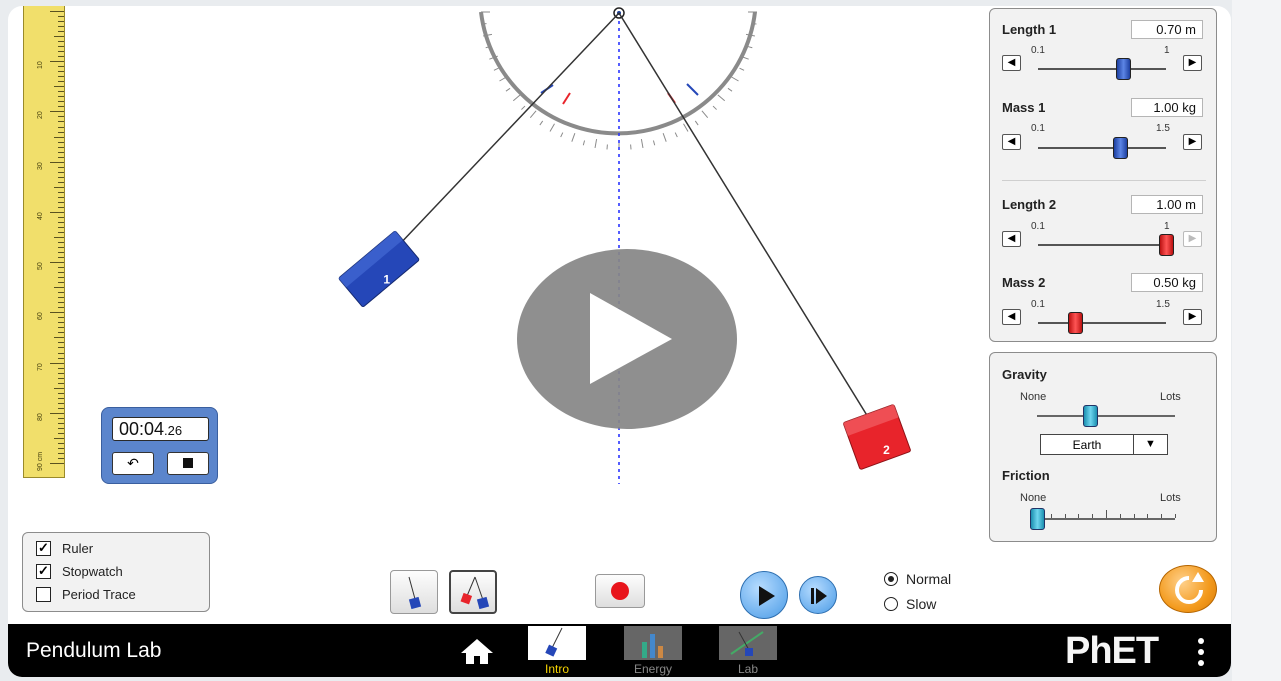 Image resolution: width=1281 pixels, height=681 pixels. What do you see at coordinates (159, 445) in the screenshot?
I see `stopwatch: 00:04.26 ↶` at bounding box center [159, 445].